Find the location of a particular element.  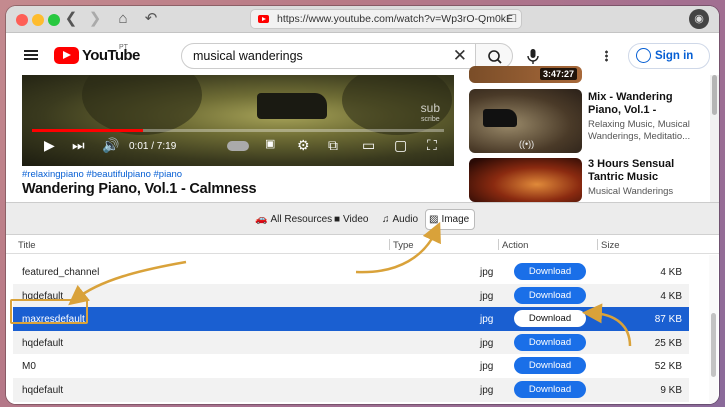

settings-icon: ⚙ is located at coordinates (303, 145).